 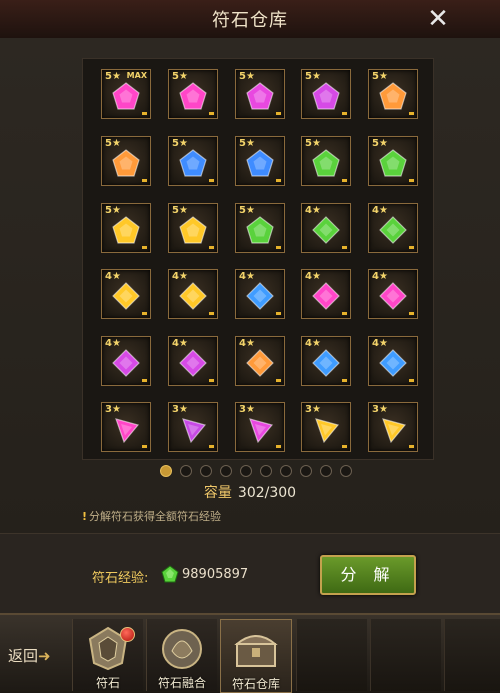 I want to click on tip-text: 分解符石获得全额符石经验, so click(x=155, y=516).